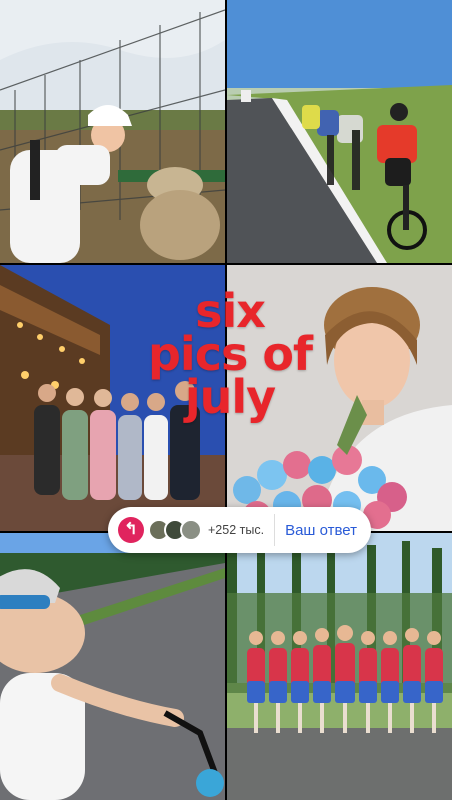  I want to click on viewers-count: +252 тыс., so click(236, 530).